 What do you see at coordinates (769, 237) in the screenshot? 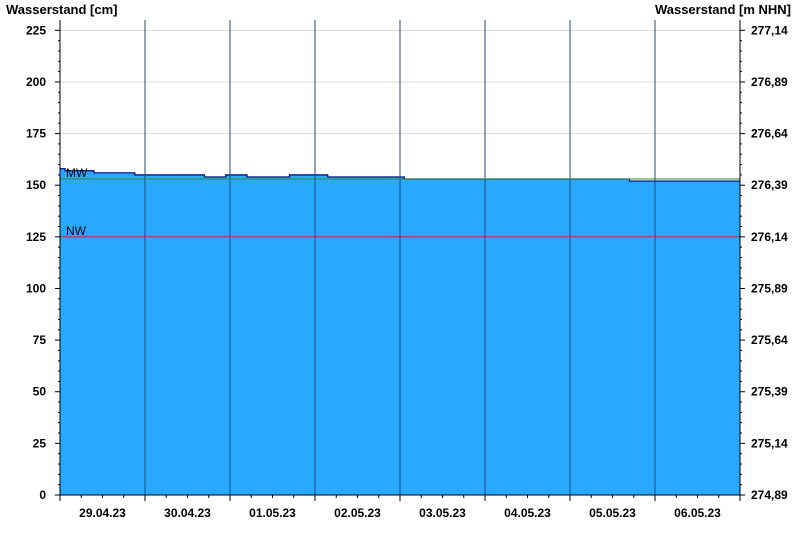
I see `y-right-tick-label: 276,14` at bounding box center [769, 237].